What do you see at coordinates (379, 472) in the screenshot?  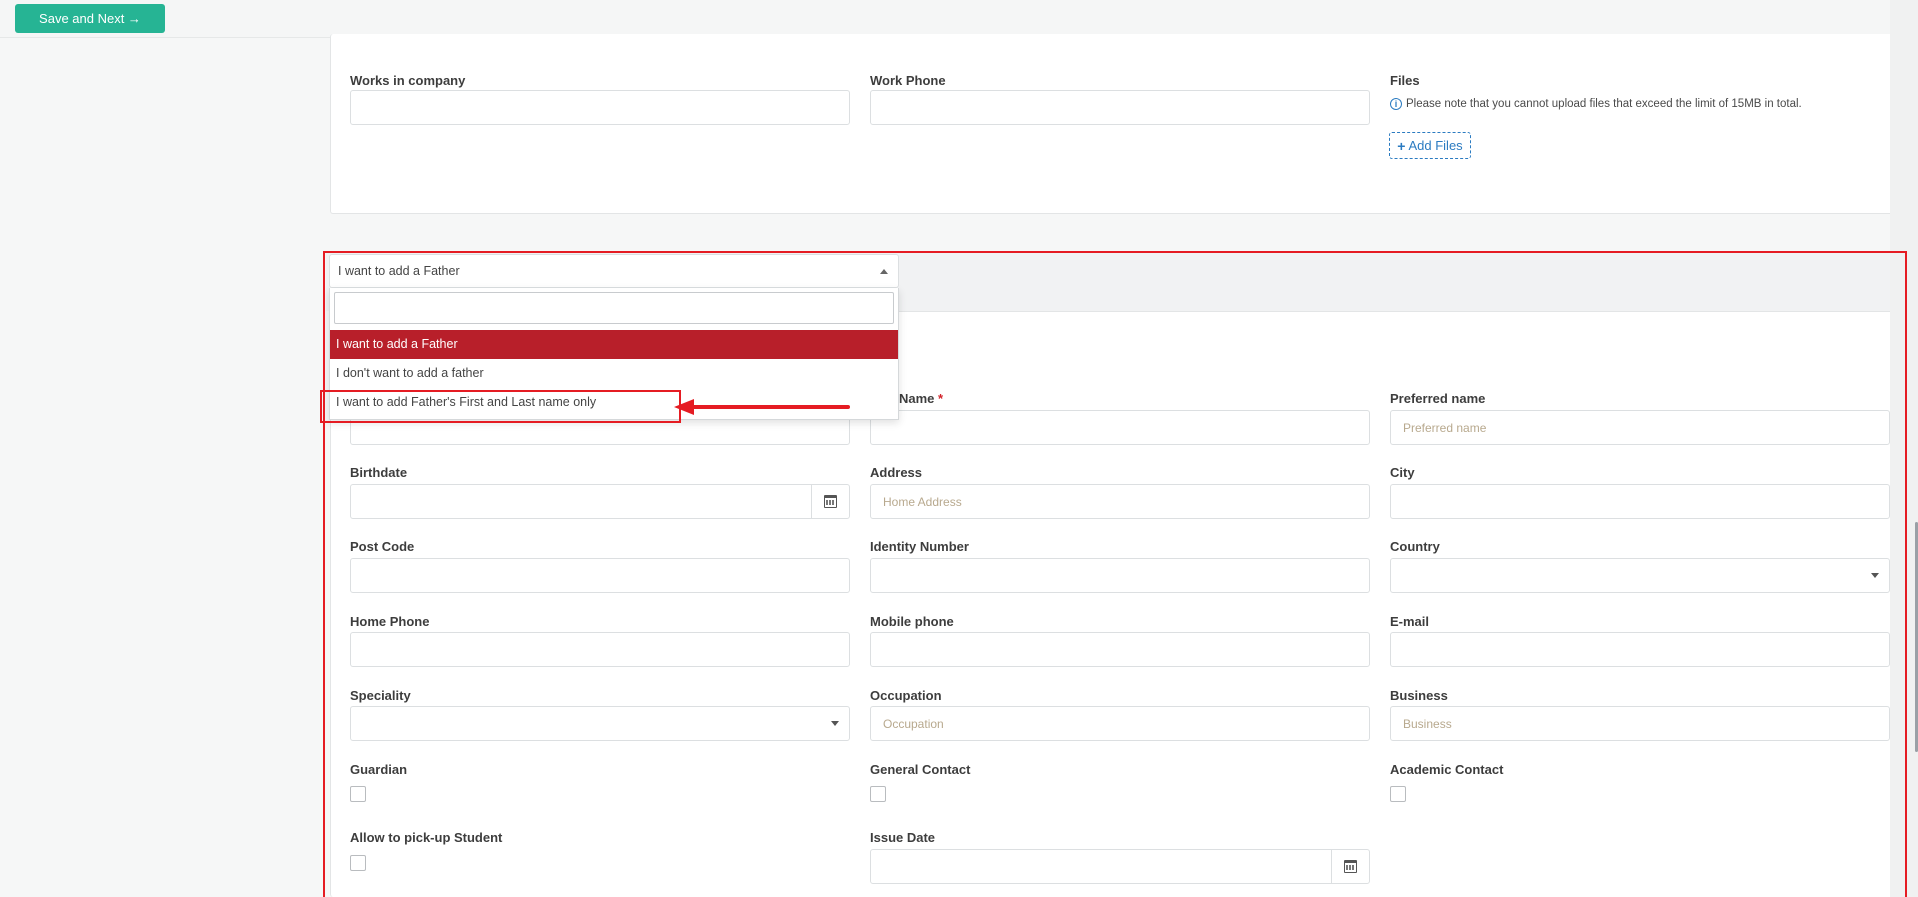 I see `birthdate-label: Birthdate` at bounding box center [379, 472].